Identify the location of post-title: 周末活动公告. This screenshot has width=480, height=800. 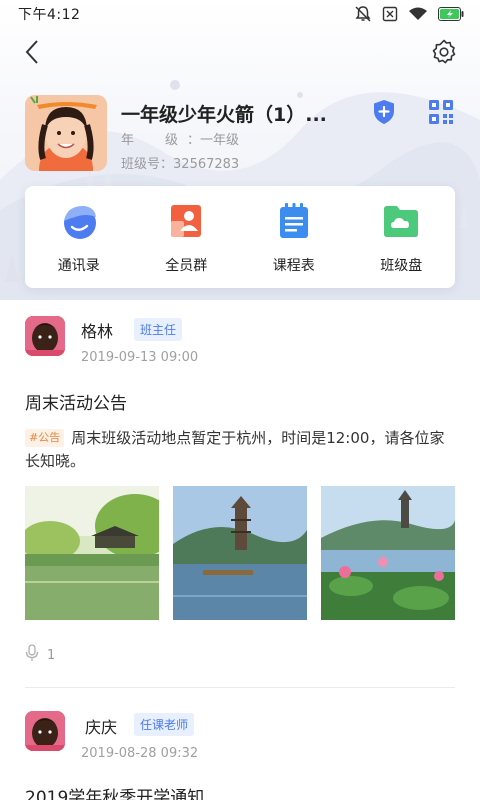
(76, 401).